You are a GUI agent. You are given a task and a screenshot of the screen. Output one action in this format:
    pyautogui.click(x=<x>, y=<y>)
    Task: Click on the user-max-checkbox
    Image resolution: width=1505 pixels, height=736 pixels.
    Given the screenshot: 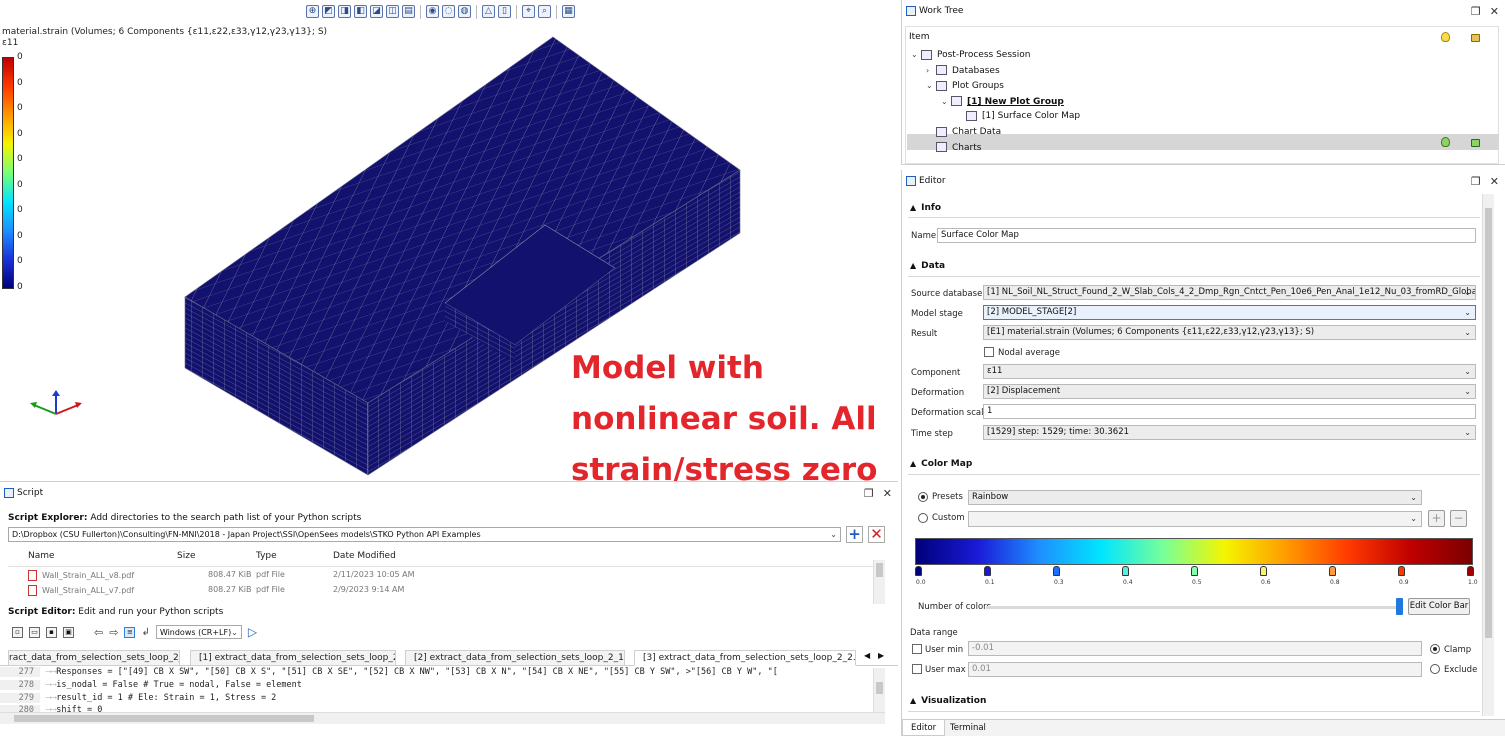 What is the action you would take?
    pyautogui.click(x=917, y=669)
    